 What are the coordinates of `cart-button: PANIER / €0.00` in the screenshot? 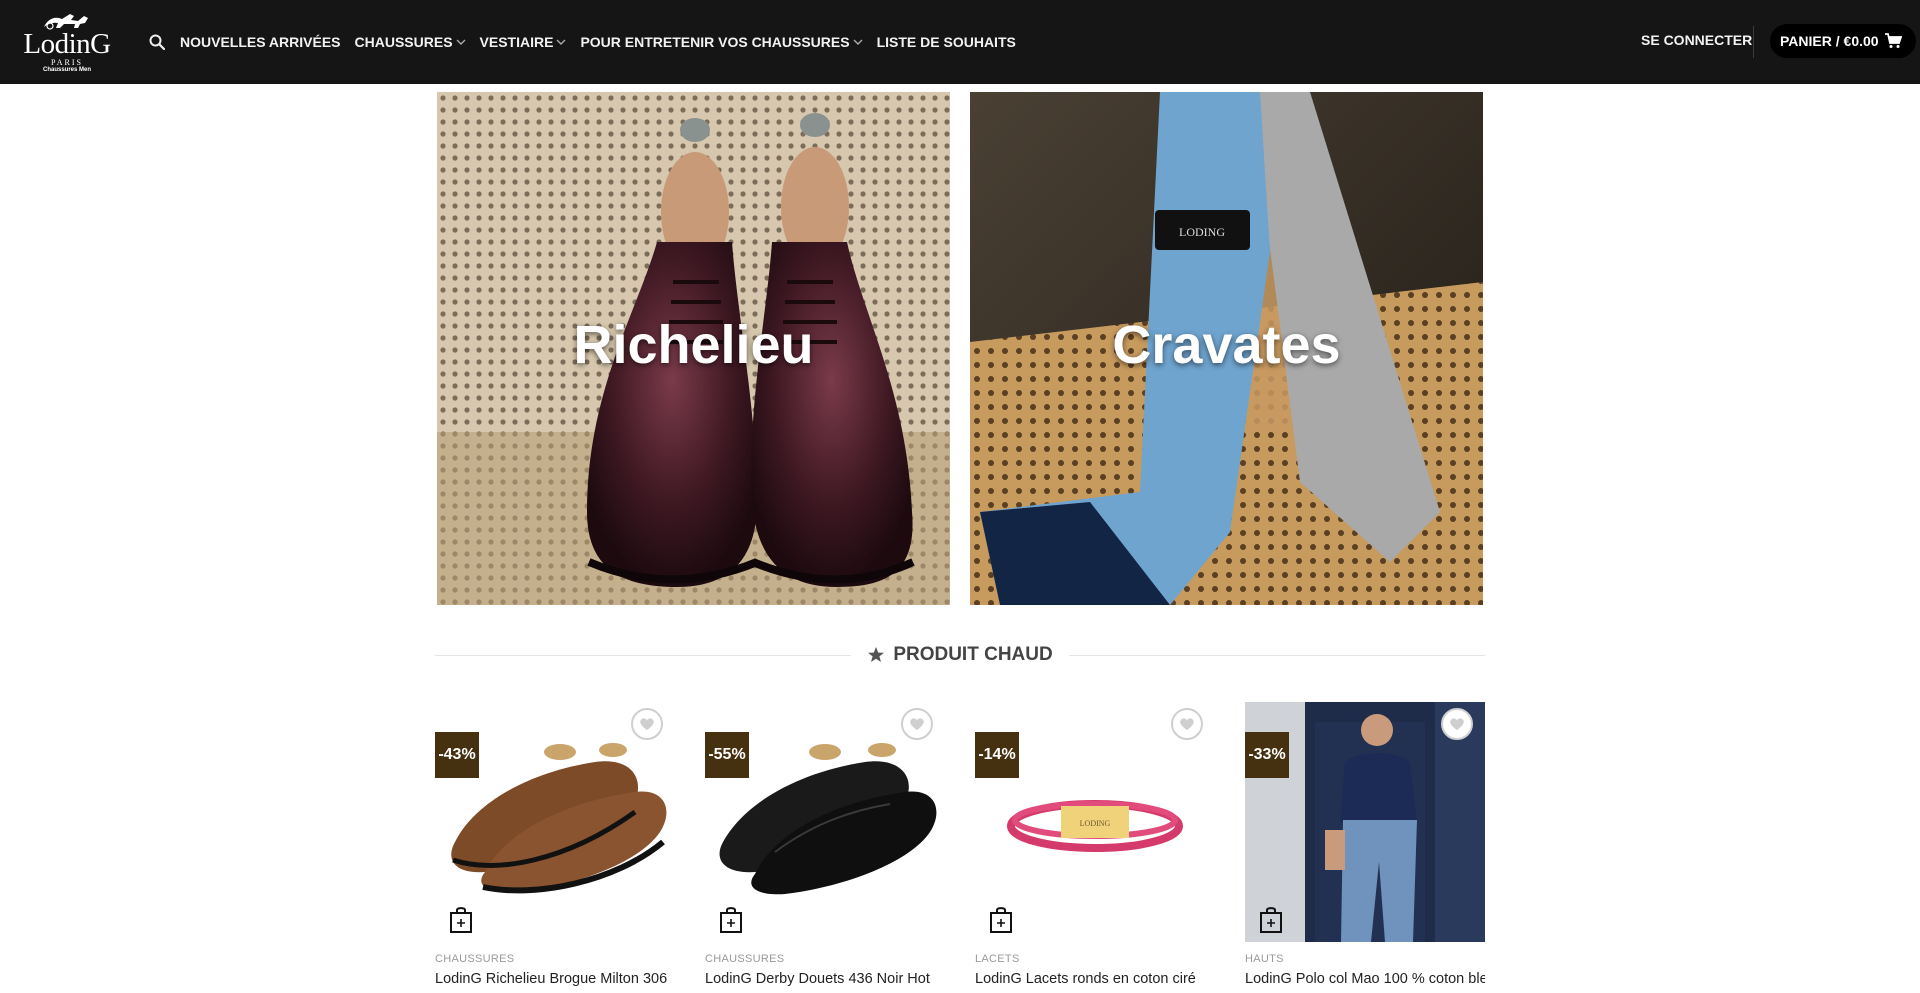 It's located at (1843, 41).